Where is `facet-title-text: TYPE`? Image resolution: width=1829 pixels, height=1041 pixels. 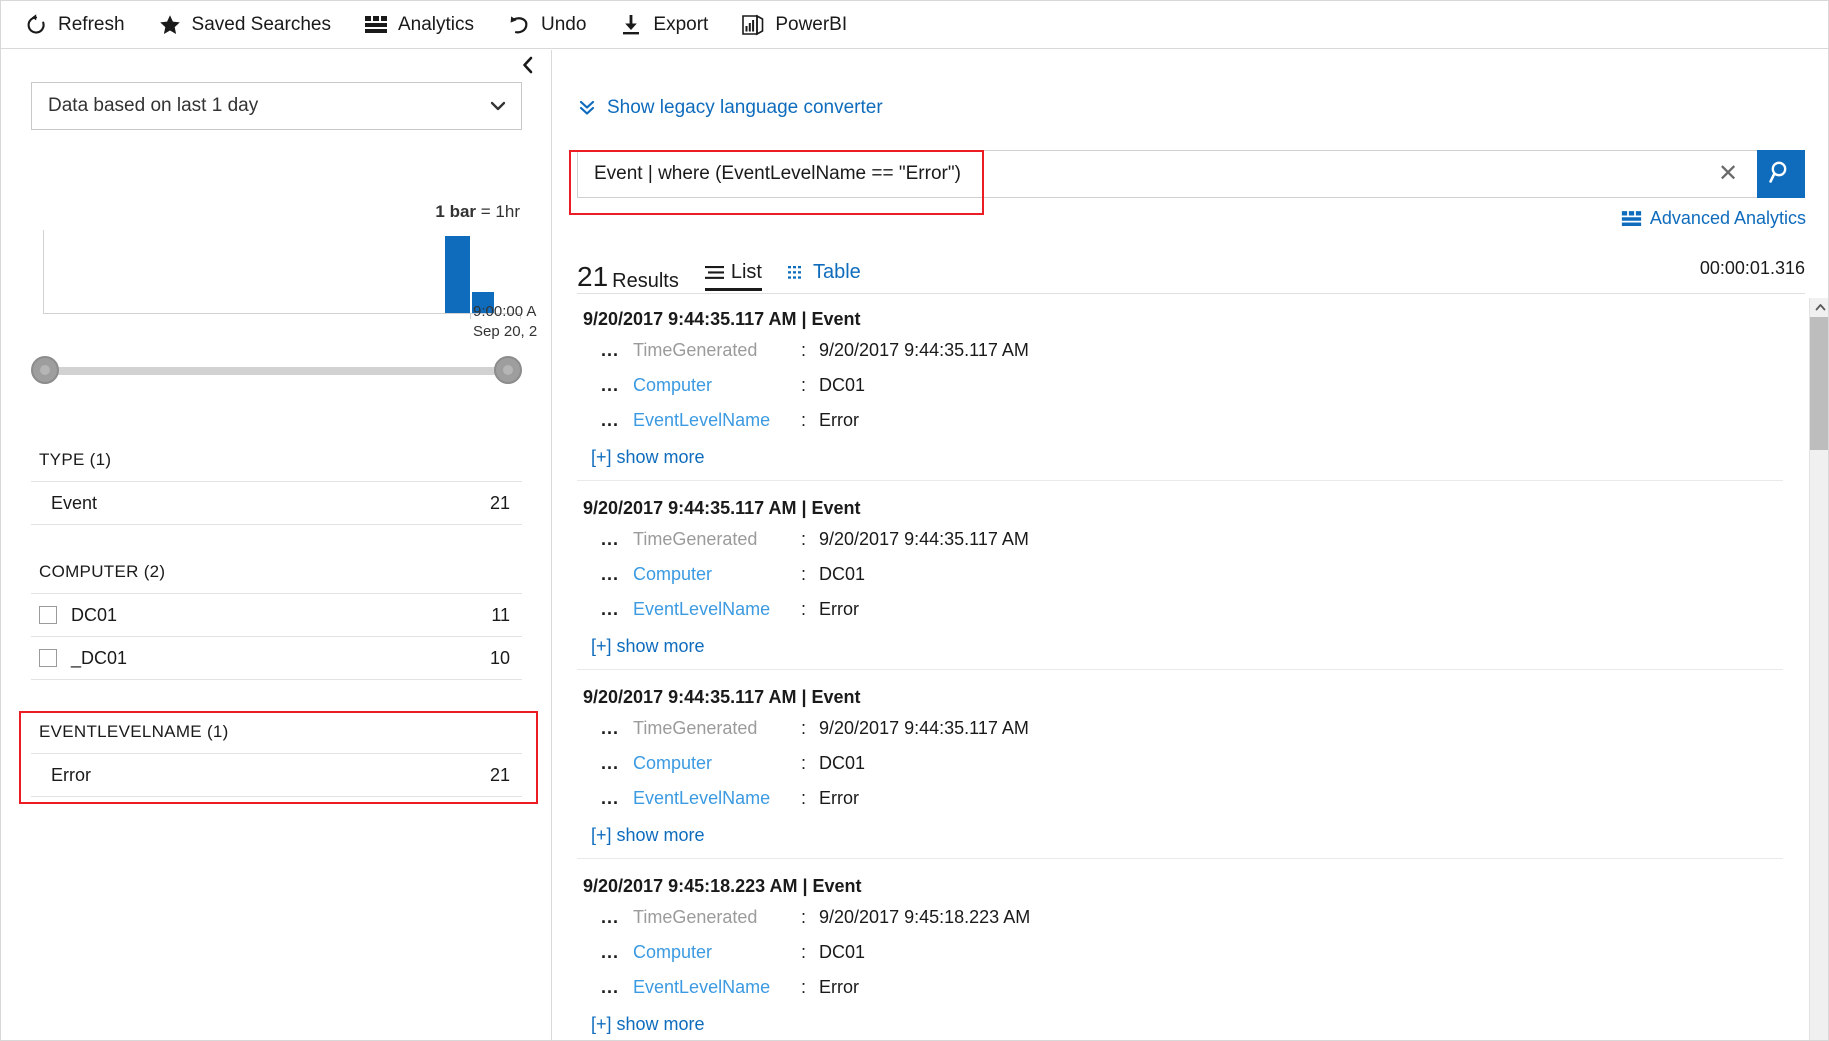 facet-title-text: TYPE is located at coordinates (62, 459).